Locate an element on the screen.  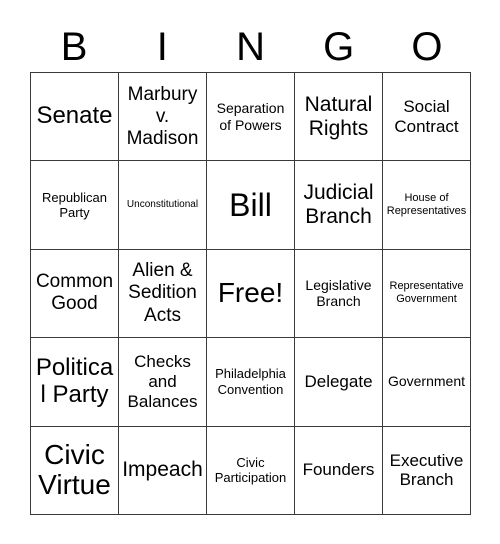
bingo-cell: Senate is located at coordinates (75, 117).